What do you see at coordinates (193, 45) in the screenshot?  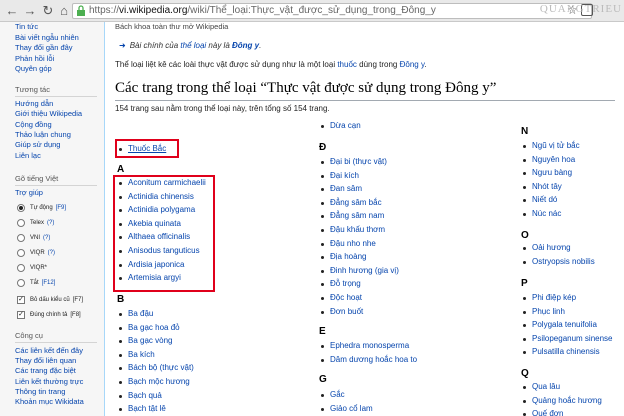 I see `hatnote-link-category: thể loại` at bounding box center [193, 45].